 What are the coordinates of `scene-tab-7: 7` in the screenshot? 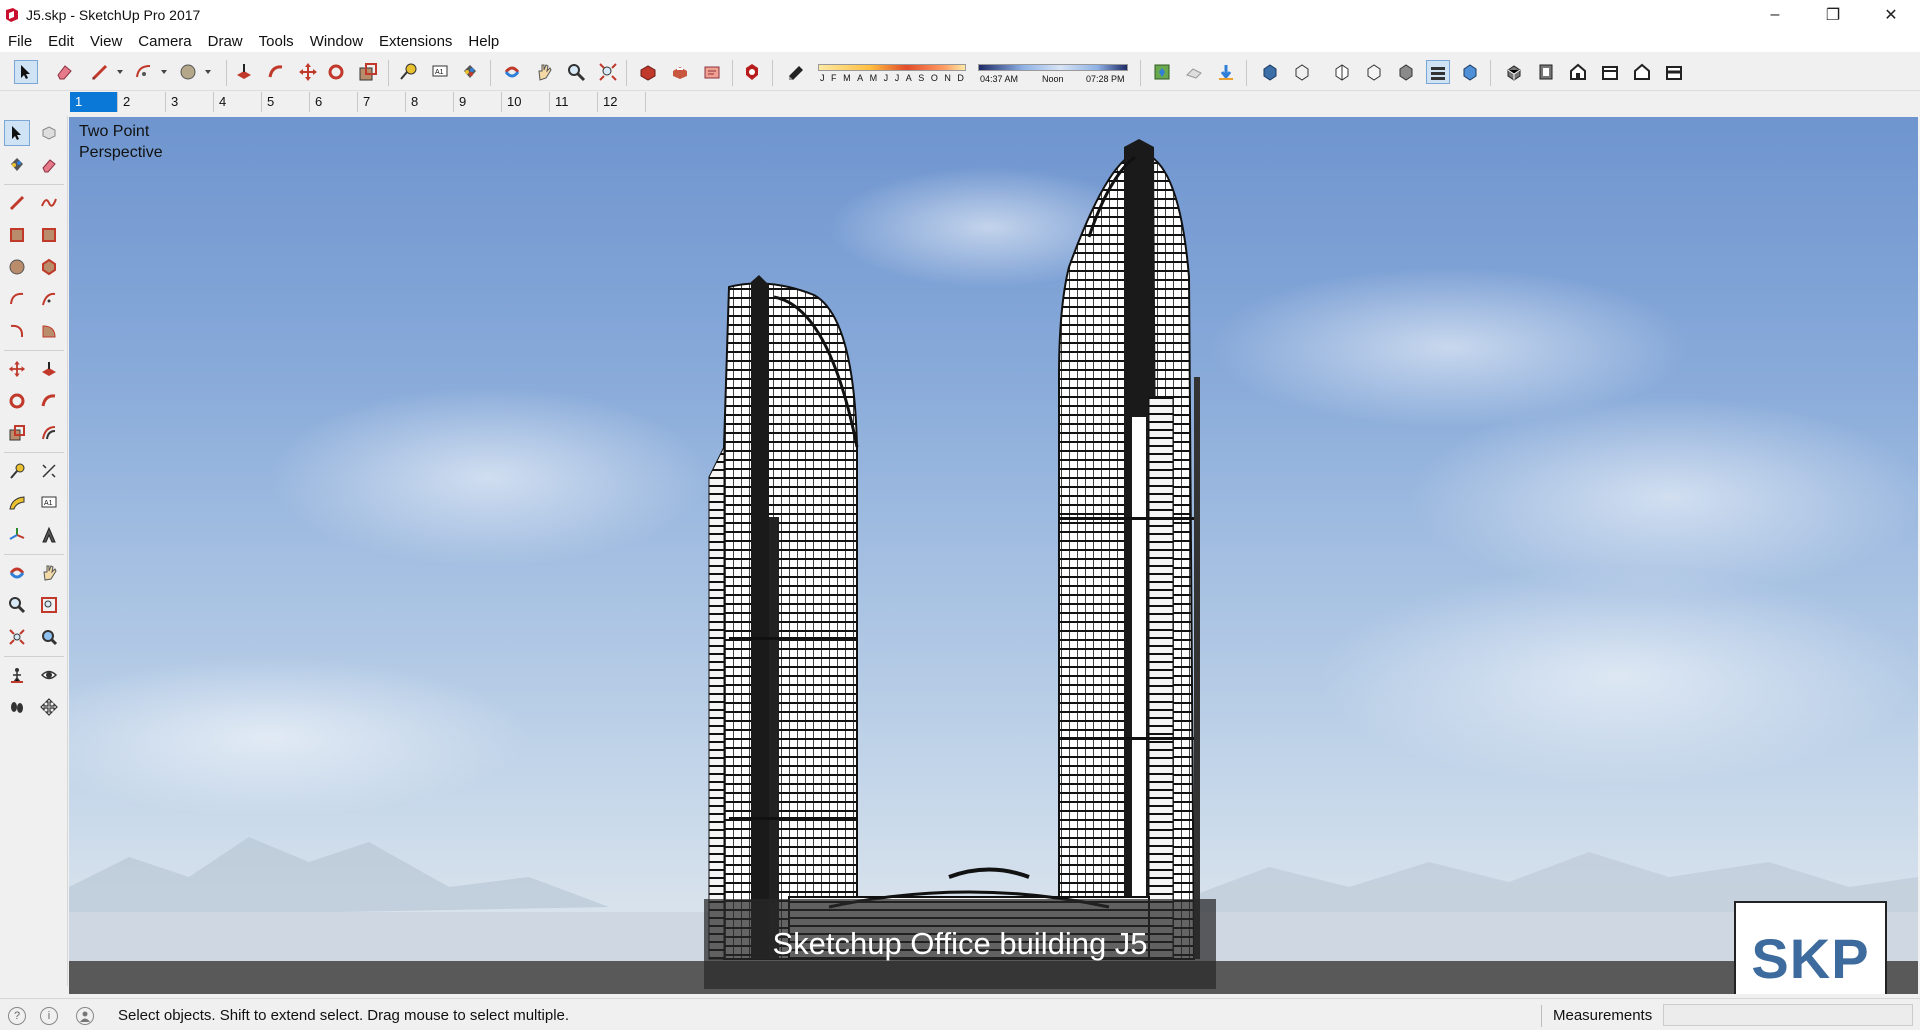 It's located at (382, 102).